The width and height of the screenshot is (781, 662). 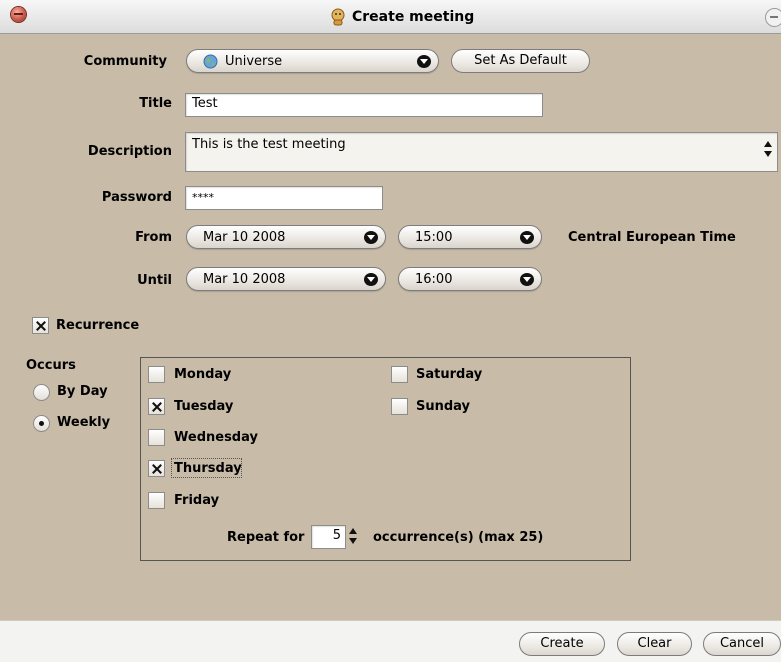 I want to click on create-button: Create, so click(x=562, y=644).